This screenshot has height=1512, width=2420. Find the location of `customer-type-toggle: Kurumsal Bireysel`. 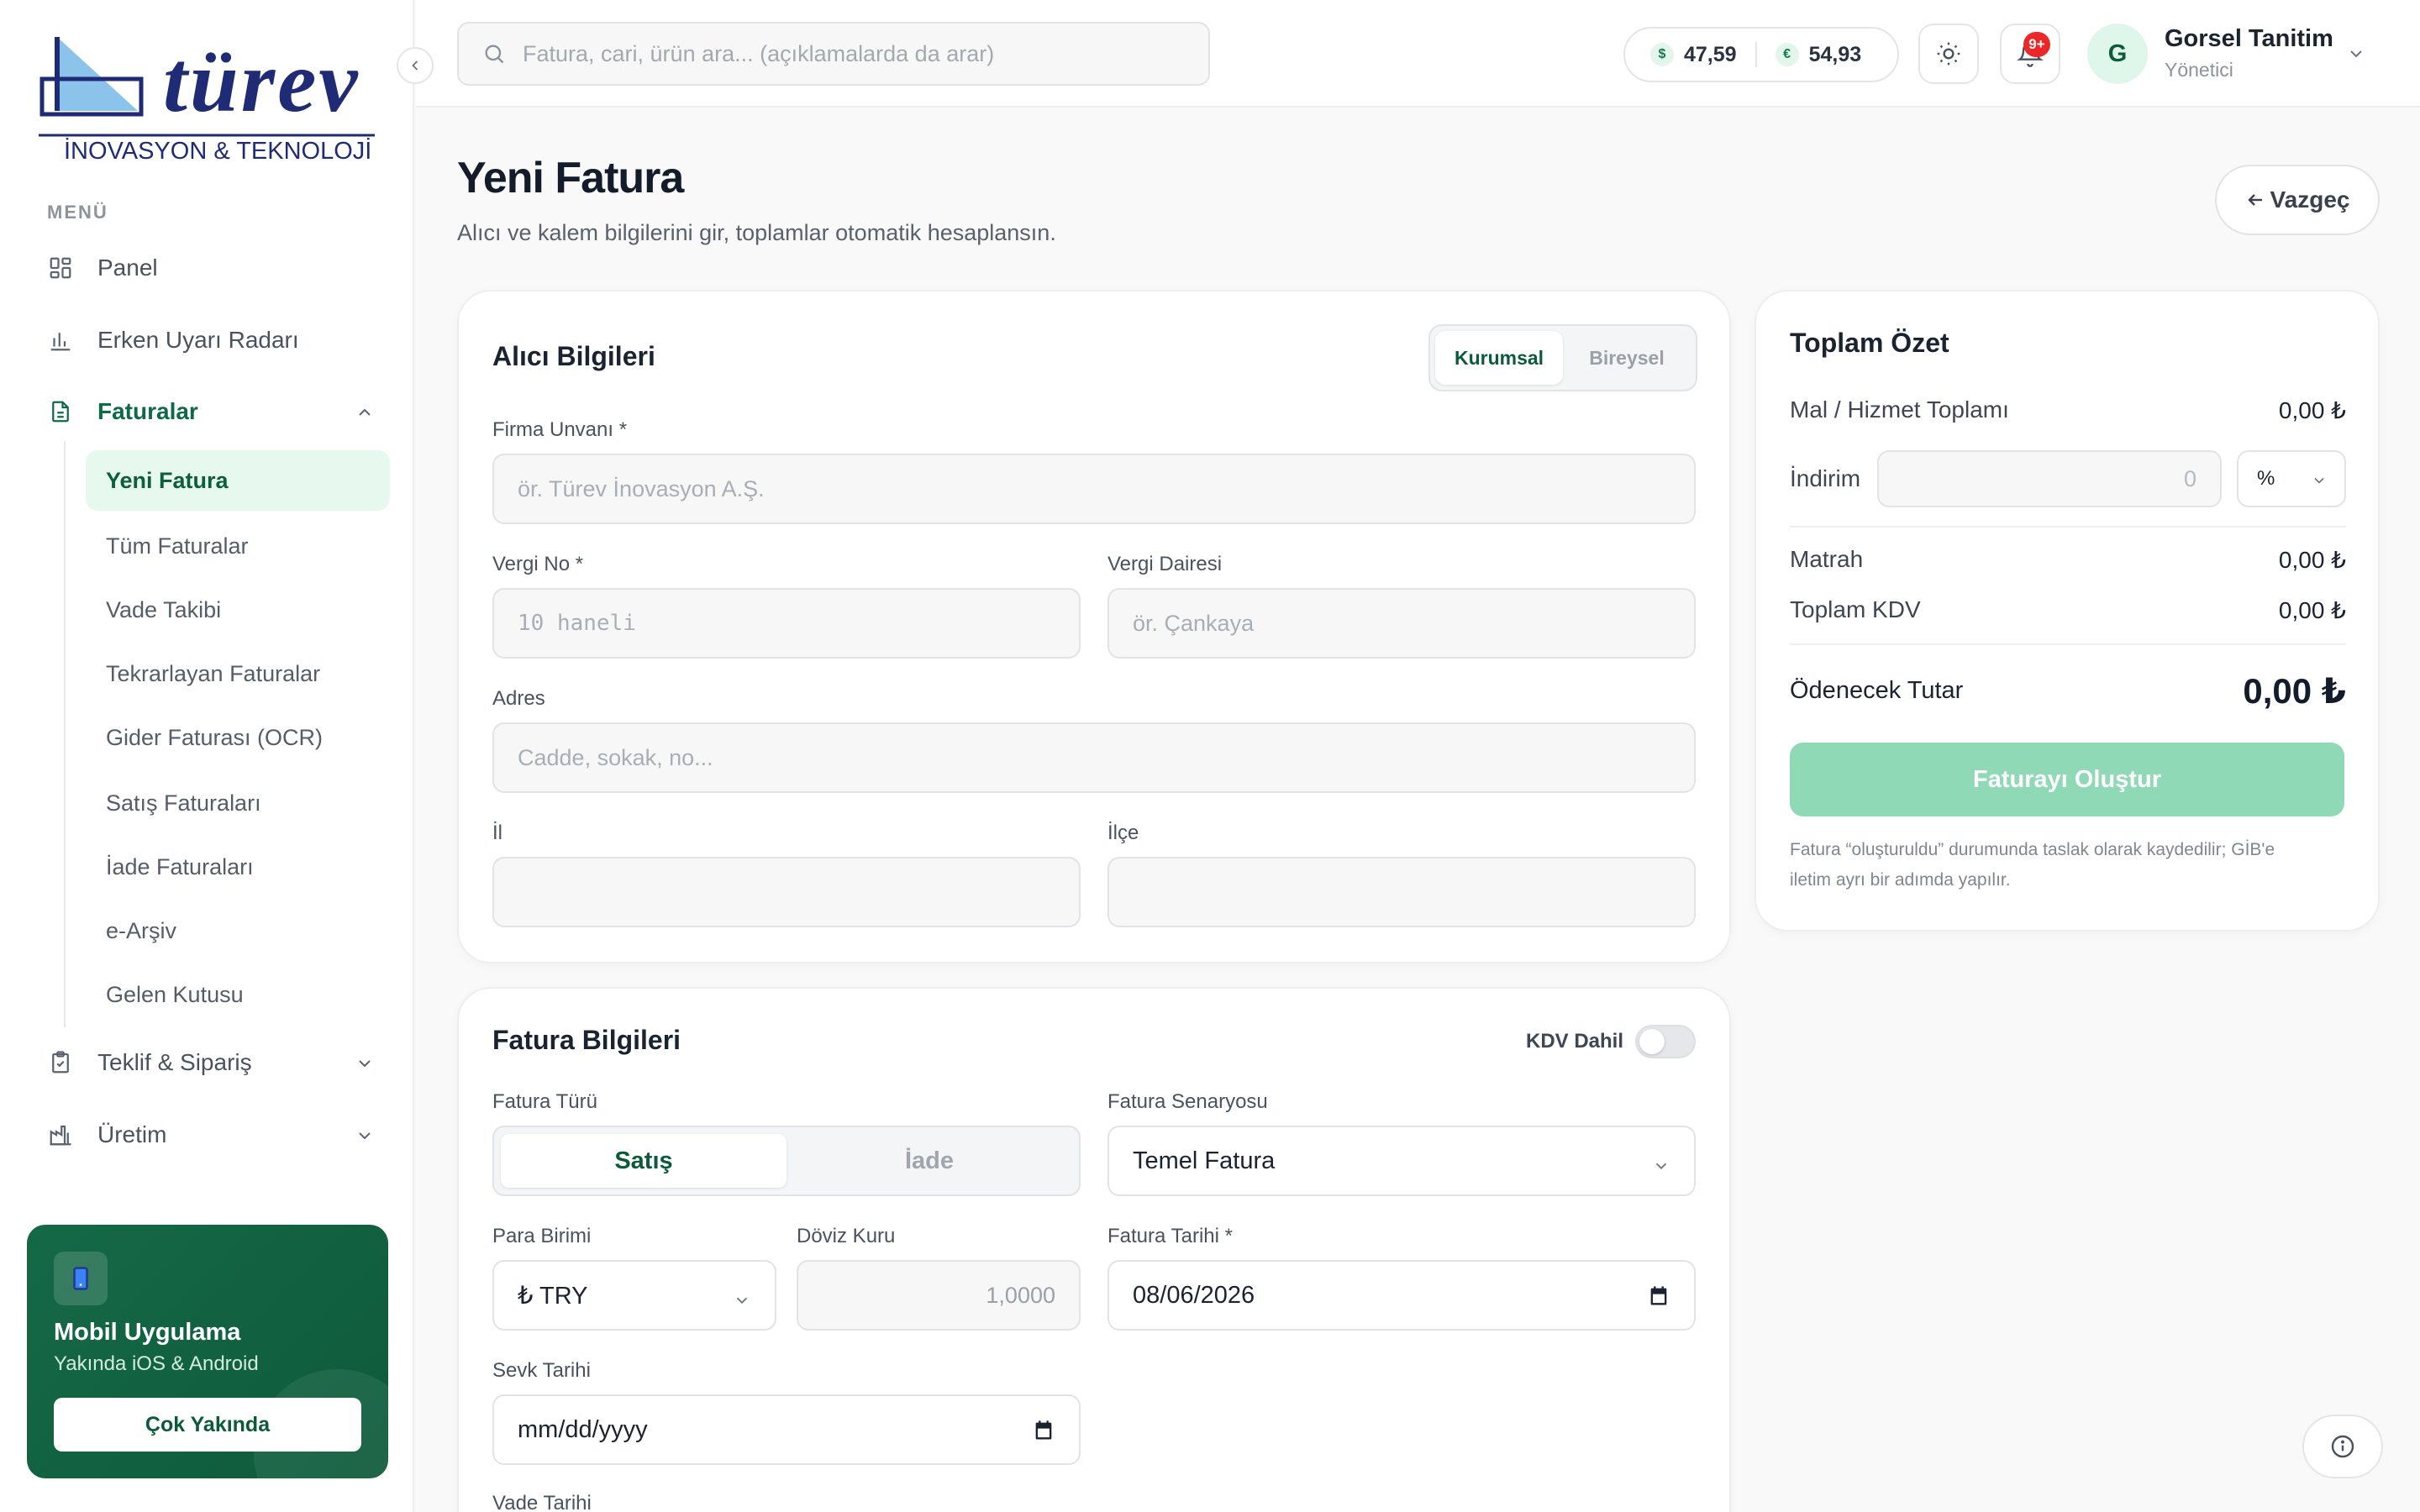

customer-type-toggle: Kurumsal Bireysel is located at coordinates (1562, 357).